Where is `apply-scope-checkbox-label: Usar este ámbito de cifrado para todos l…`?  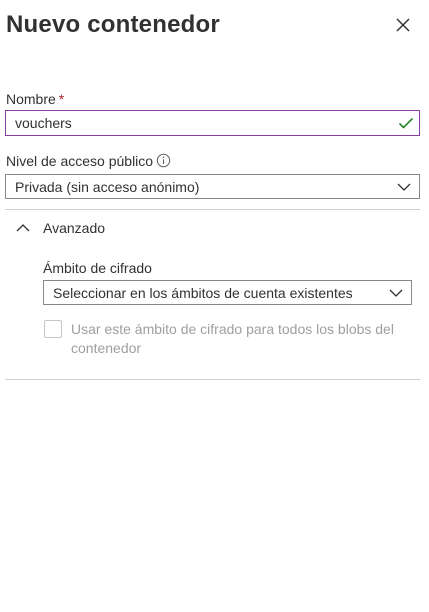
apply-scope-checkbox-label: Usar este ámbito de cifrado para todos l… is located at coordinates (232, 338).